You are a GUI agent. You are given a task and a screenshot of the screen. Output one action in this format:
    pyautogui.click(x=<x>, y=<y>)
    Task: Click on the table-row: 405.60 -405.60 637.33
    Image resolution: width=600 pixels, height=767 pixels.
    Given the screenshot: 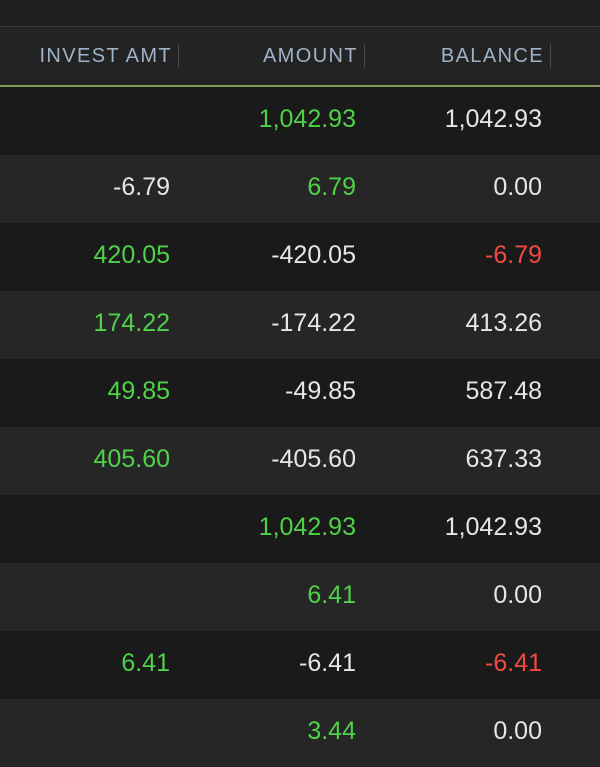 What is the action you would take?
    pyautogui.click(x=300, y=461)
    